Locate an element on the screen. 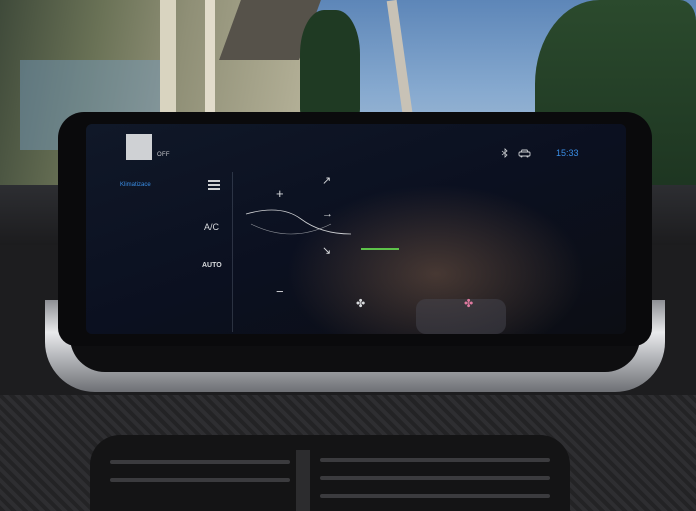 This screenshot has height=511, width=696. power-status-label: OFF is located at coordinates (163, 155).